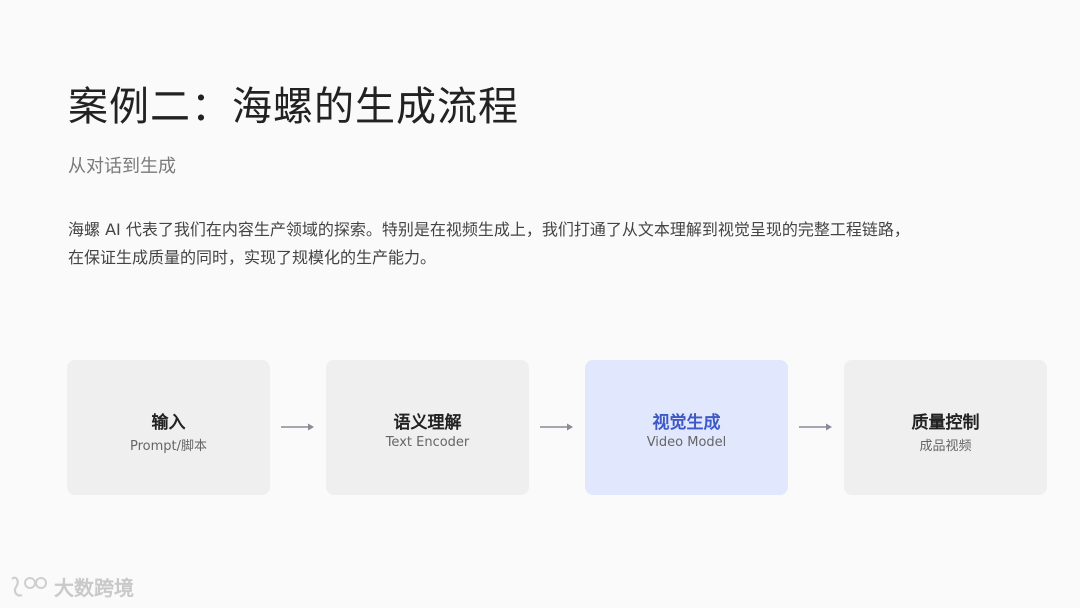 Image resolution: width=1080 pixels, height=608 pixels. What do you see at coordinates (252, 257) in the screenshot?
I see `description-line-2: 在保证生成质量的同时，实现了规模化的生产能力。` at bounding box center [252, 257].